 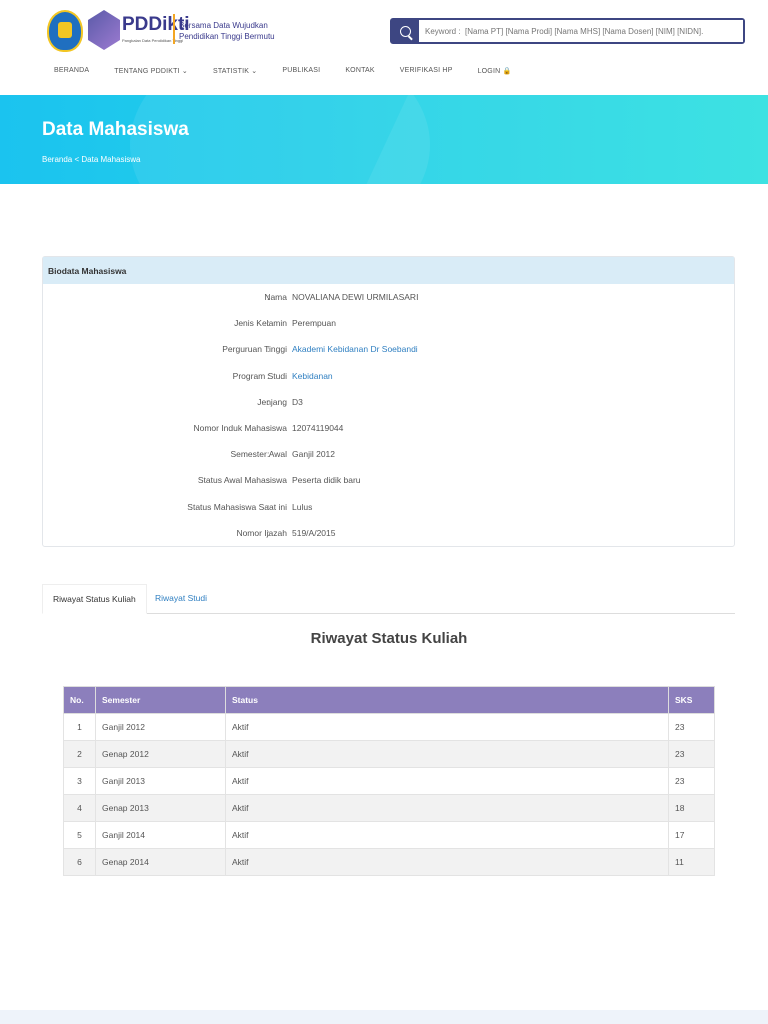 What do you see at coordinates (314, 454) in the screenshot?
I see `field-value: Ganjil 2012` at bounding box center [314, 454].